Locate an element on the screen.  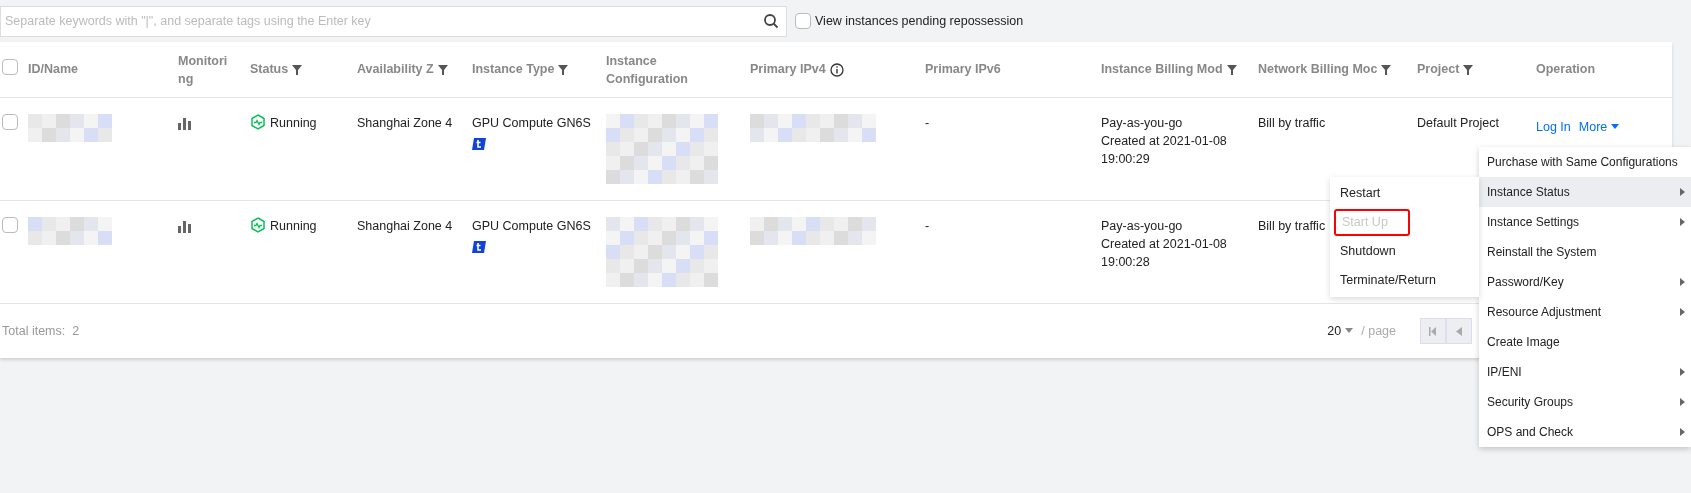
menu-item: Restart is located at coordinates (1360, 193).